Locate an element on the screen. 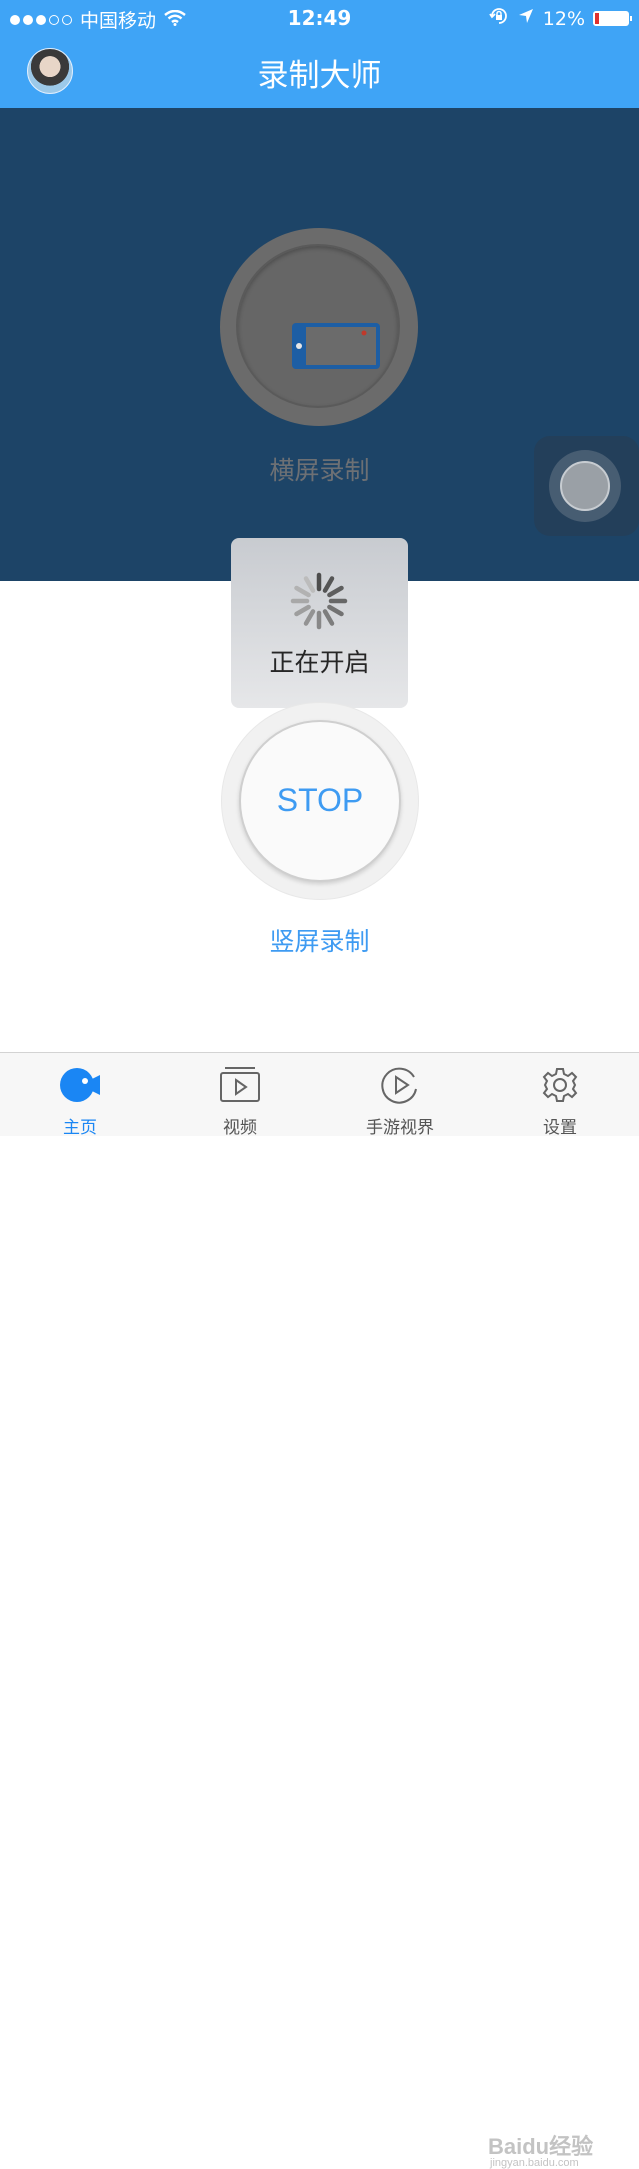 The height and width of the screenshot is (2169, 639). page-title: 录制大师 is located at coordinates (319, 76).